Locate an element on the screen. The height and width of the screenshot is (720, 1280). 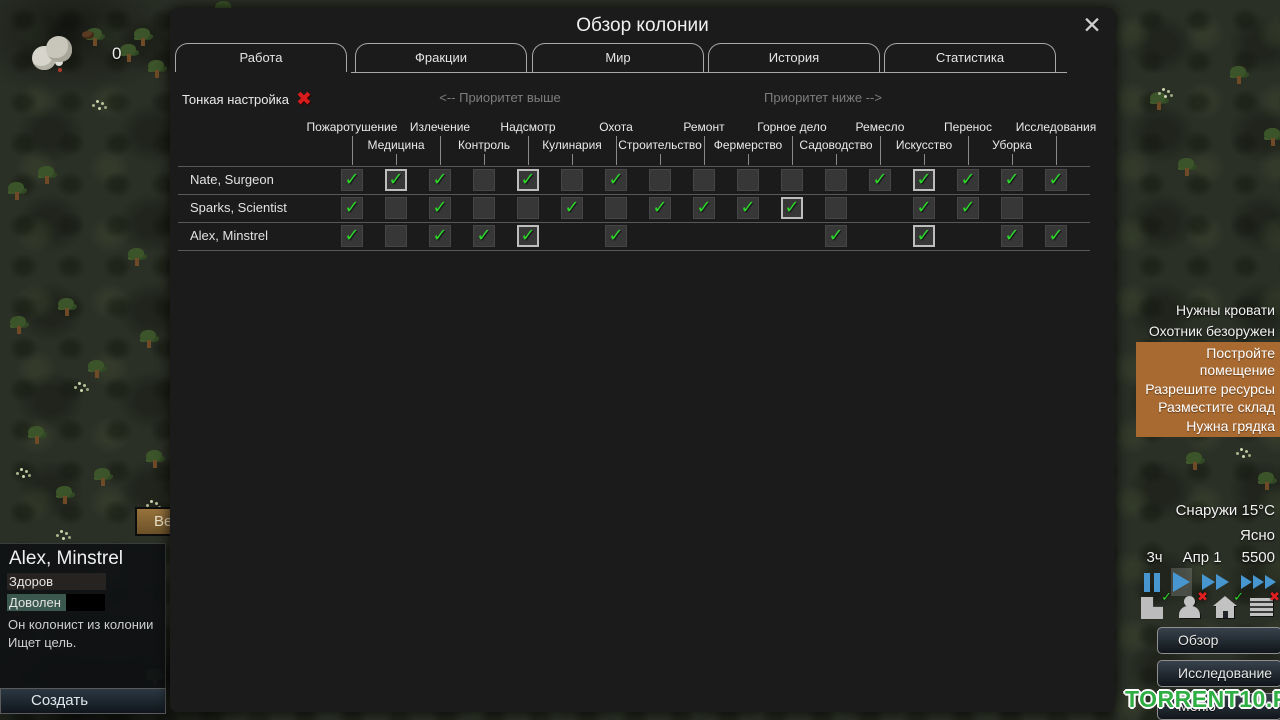
red-x-icon: ✖ is located at coordinates (304, 99).